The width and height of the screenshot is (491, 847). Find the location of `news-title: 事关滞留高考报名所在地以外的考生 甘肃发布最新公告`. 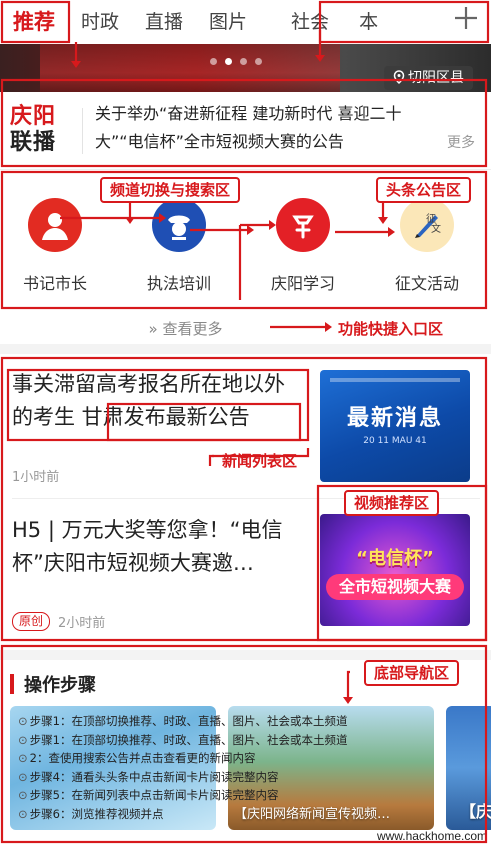

news-title: 事关滞留高考报名所在地以外的考生 甘肃发布最新公告 is located at coordinates (157, 401).